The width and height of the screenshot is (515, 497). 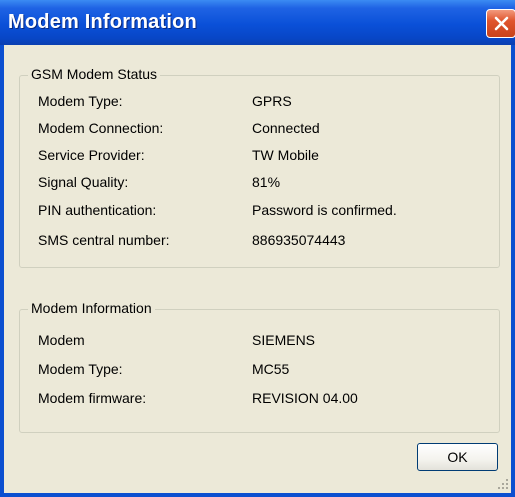 What do you see at coordinates (299, 240) in the screenshot?
I see `sms-central-number-value: 886935074443` at bounding box center [299, 240].